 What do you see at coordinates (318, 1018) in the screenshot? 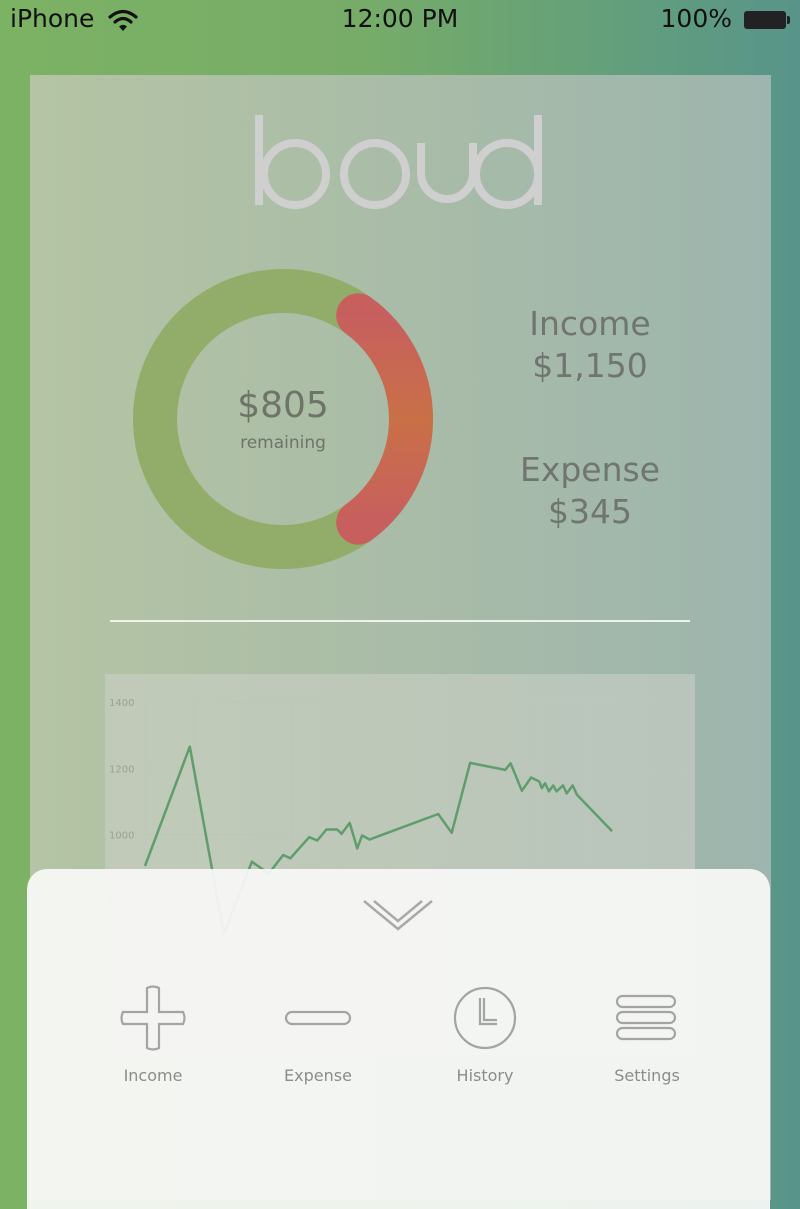
I see `minus-icon` at bounding box center [318, 1018].